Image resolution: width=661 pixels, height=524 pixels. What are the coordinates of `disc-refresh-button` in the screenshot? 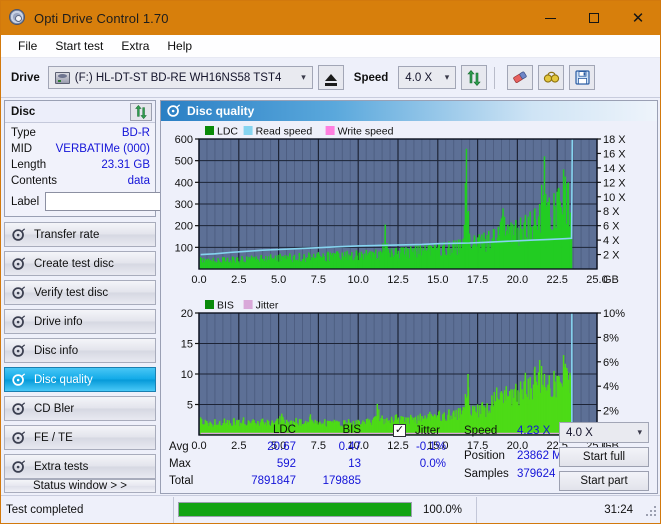 It's located at (141, 111).